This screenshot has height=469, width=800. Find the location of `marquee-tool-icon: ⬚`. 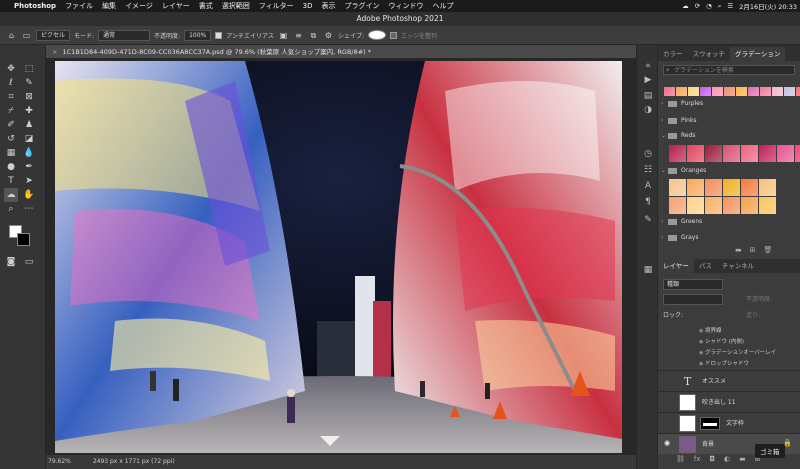

marquee-tool-icon: ⬚ is located at coordinates (29, 69).